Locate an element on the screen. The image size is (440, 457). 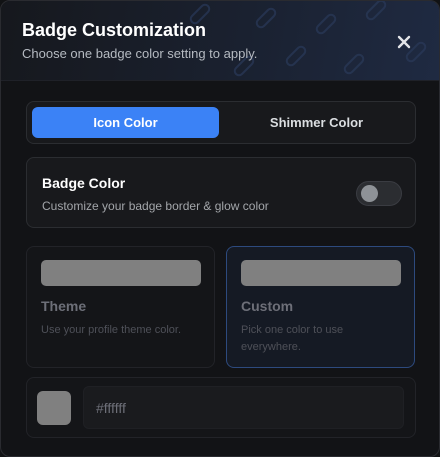
option-custom-description: Pick one color to use everywhere. is located at coordinates (292, 338).